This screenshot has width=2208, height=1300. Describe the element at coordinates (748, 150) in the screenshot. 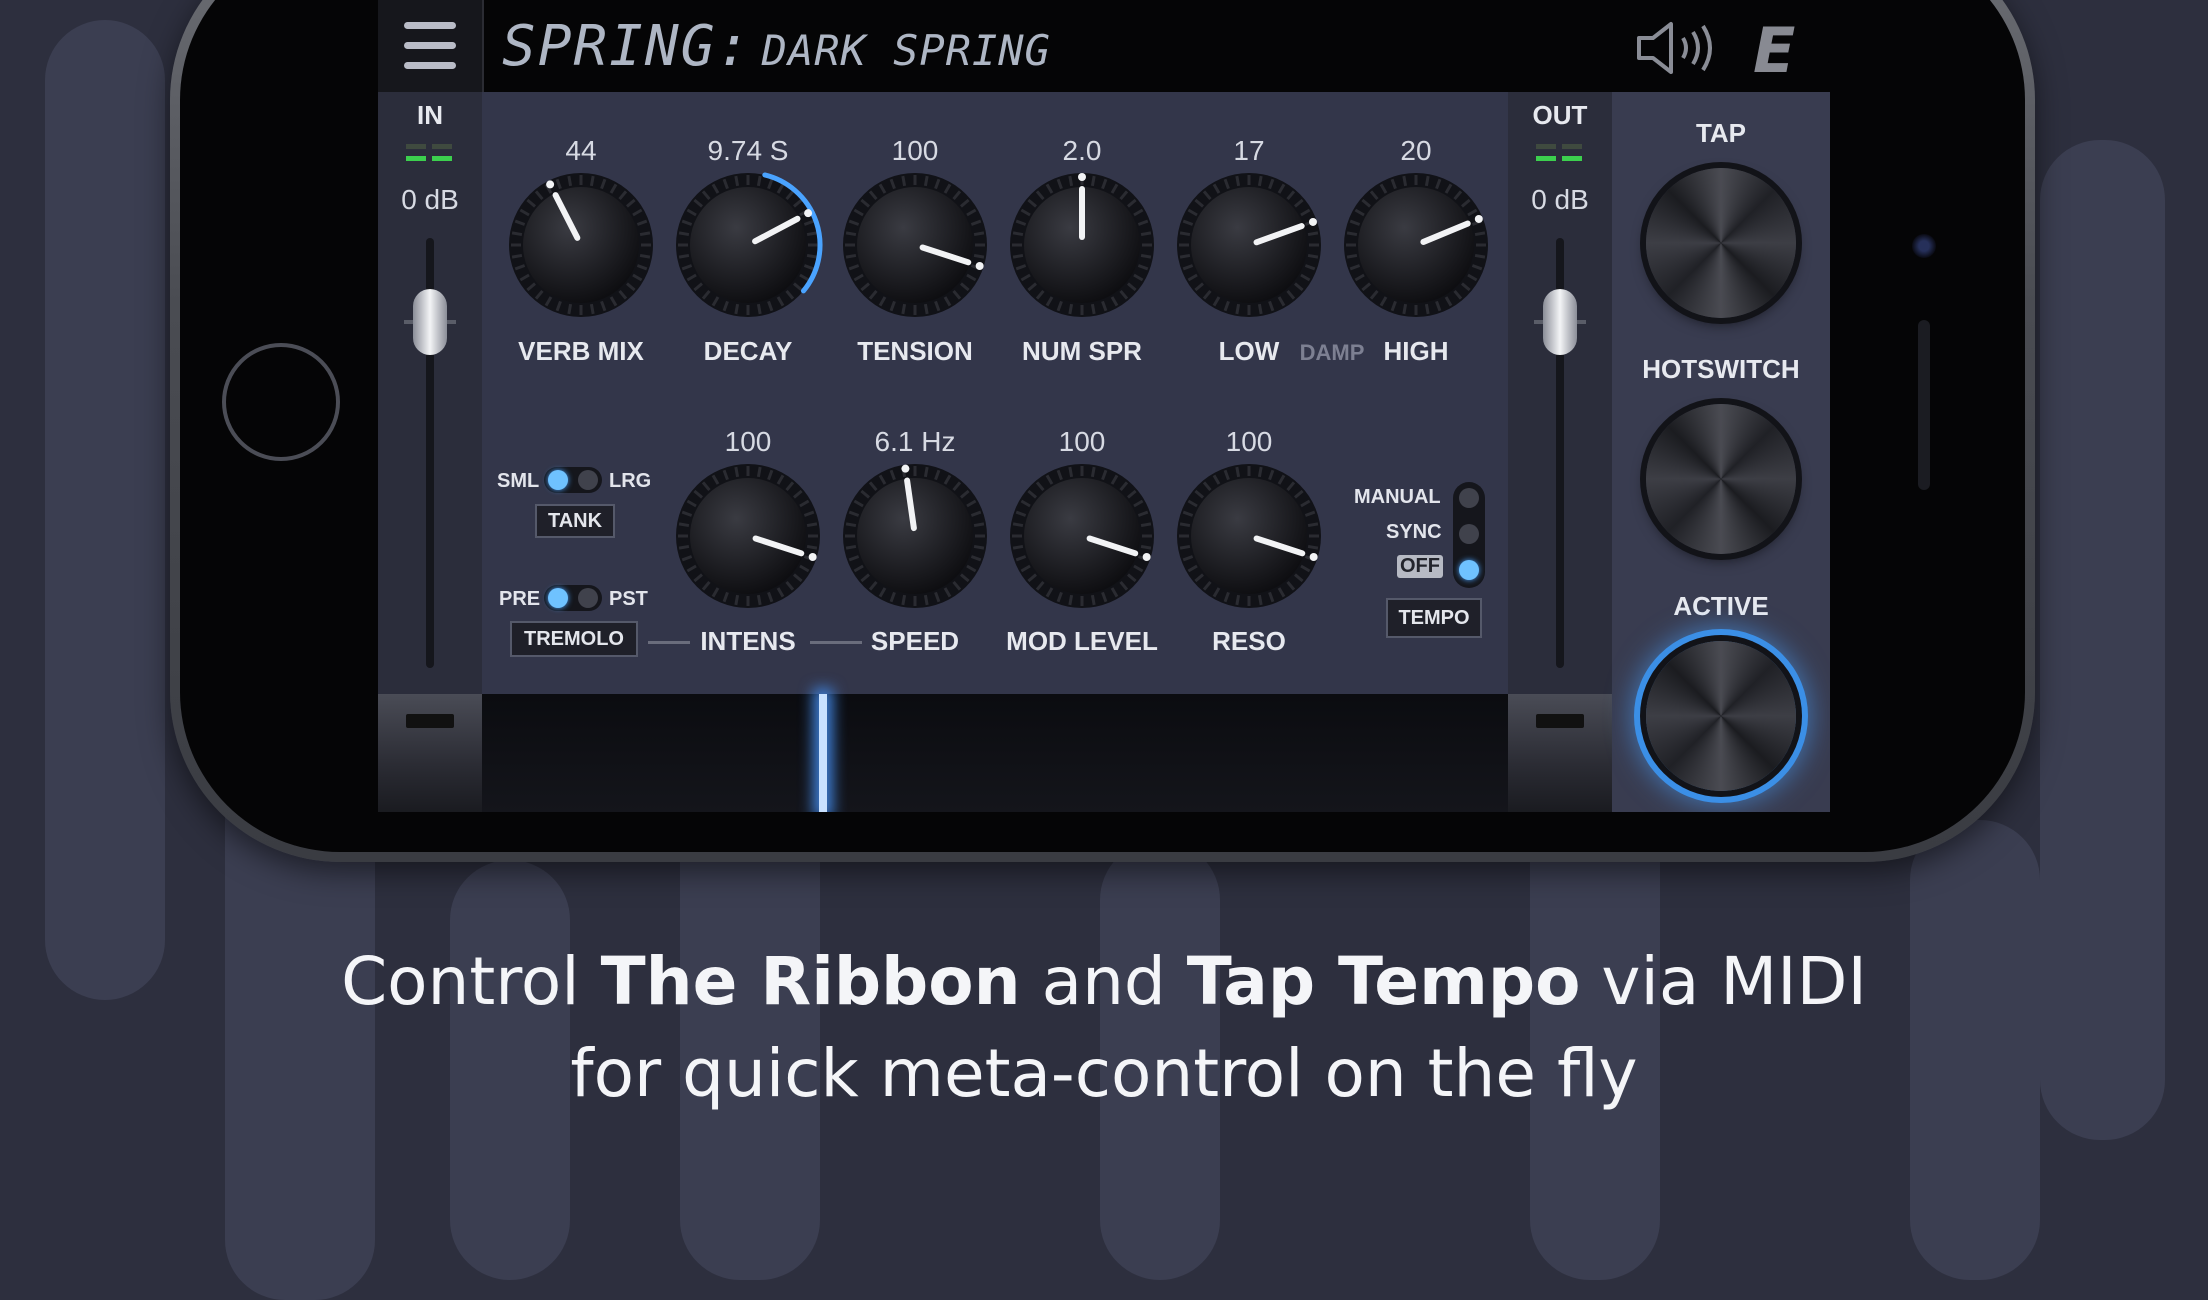

I see `decay-value: 9.74 S` at that location.